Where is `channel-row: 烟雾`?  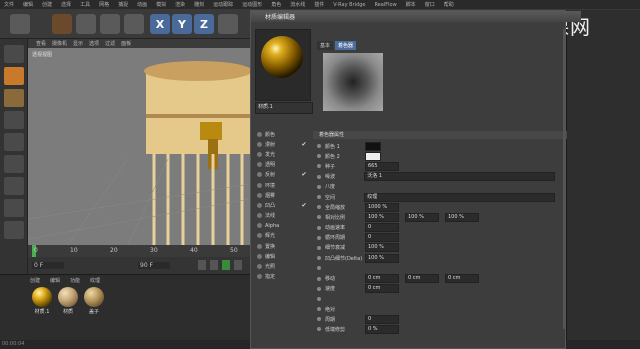
channel-row: 烟雾 is located at coordinates (282, 195).